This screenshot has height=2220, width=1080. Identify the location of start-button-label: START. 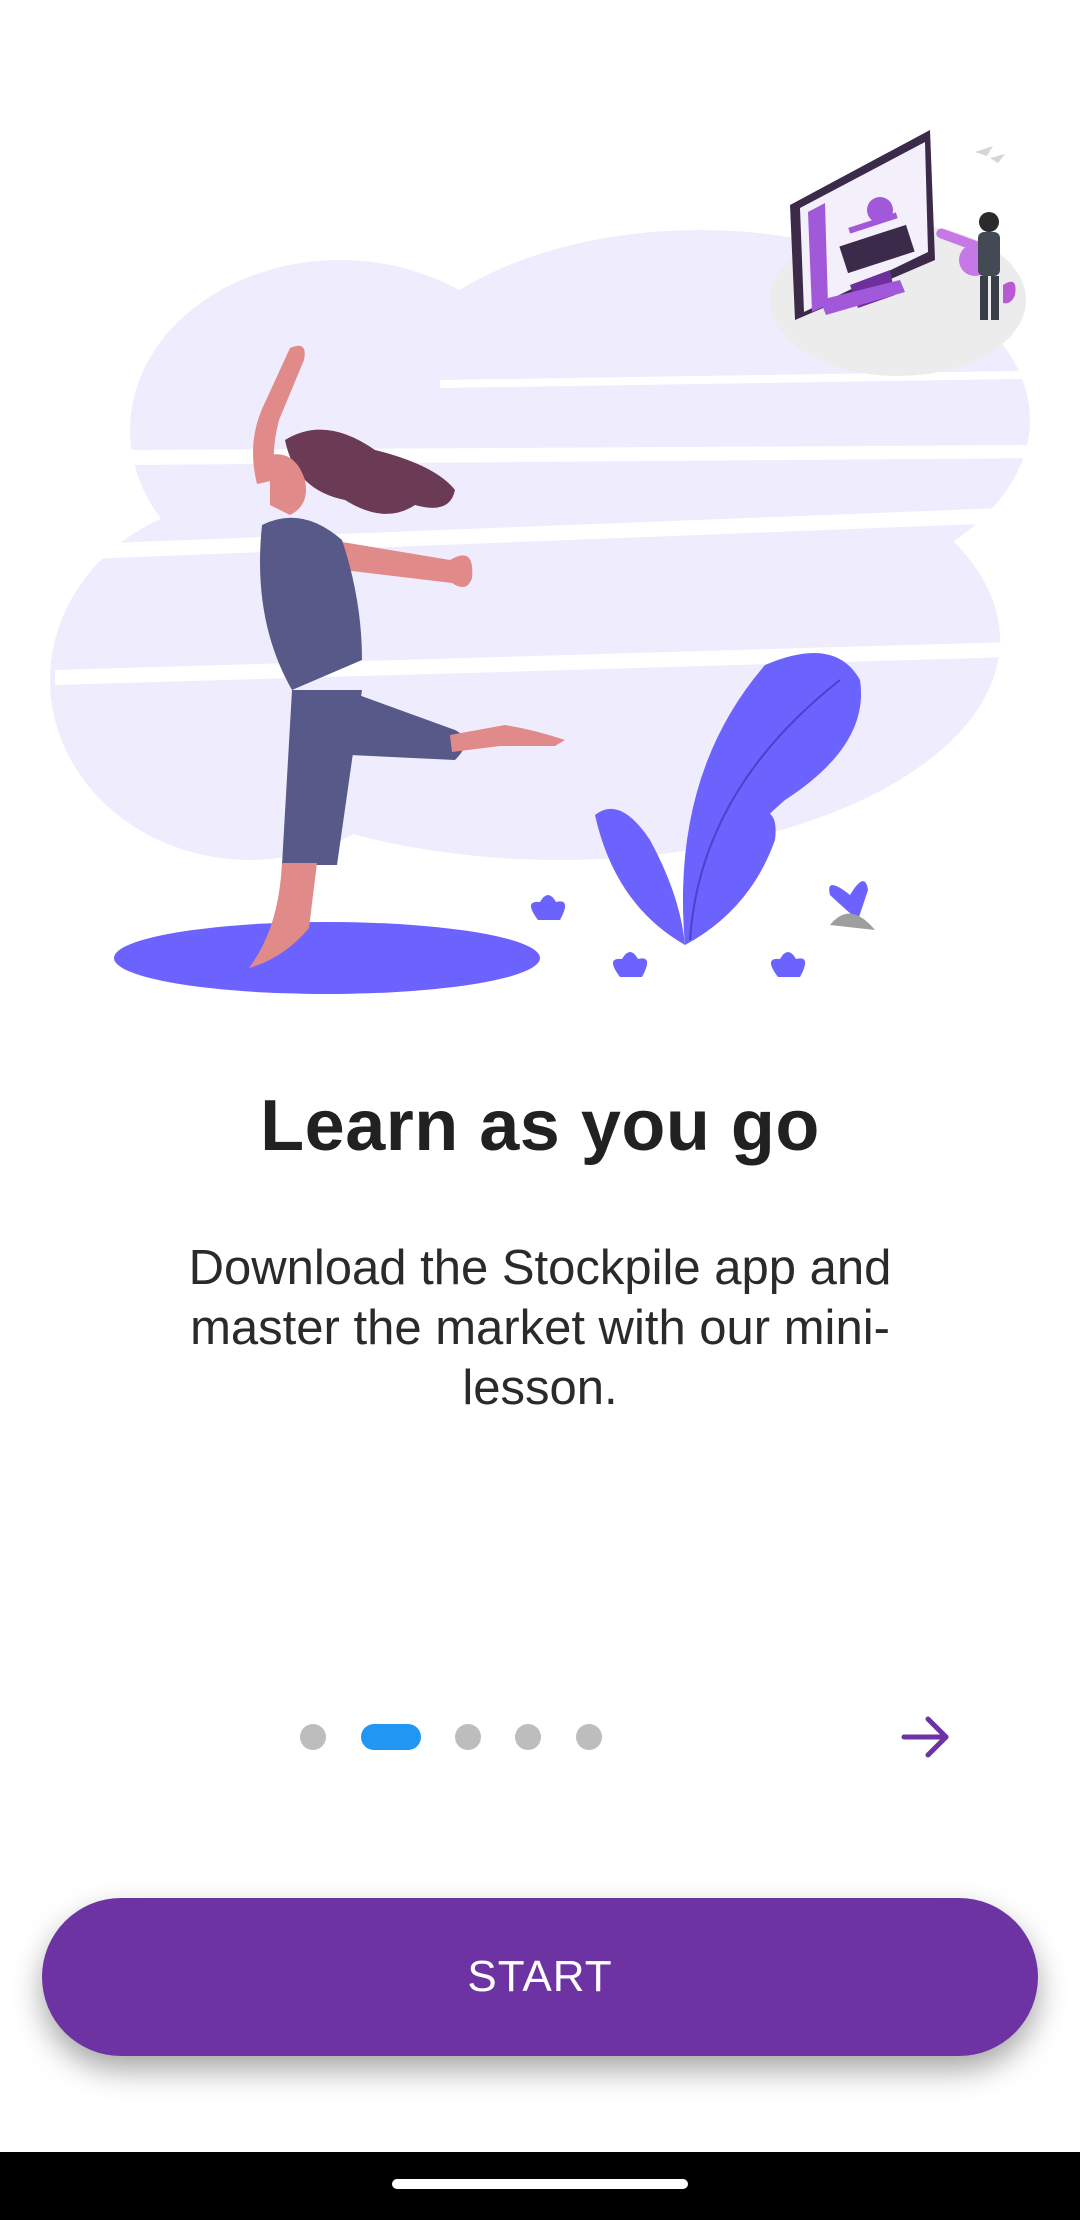
(540, 1976).